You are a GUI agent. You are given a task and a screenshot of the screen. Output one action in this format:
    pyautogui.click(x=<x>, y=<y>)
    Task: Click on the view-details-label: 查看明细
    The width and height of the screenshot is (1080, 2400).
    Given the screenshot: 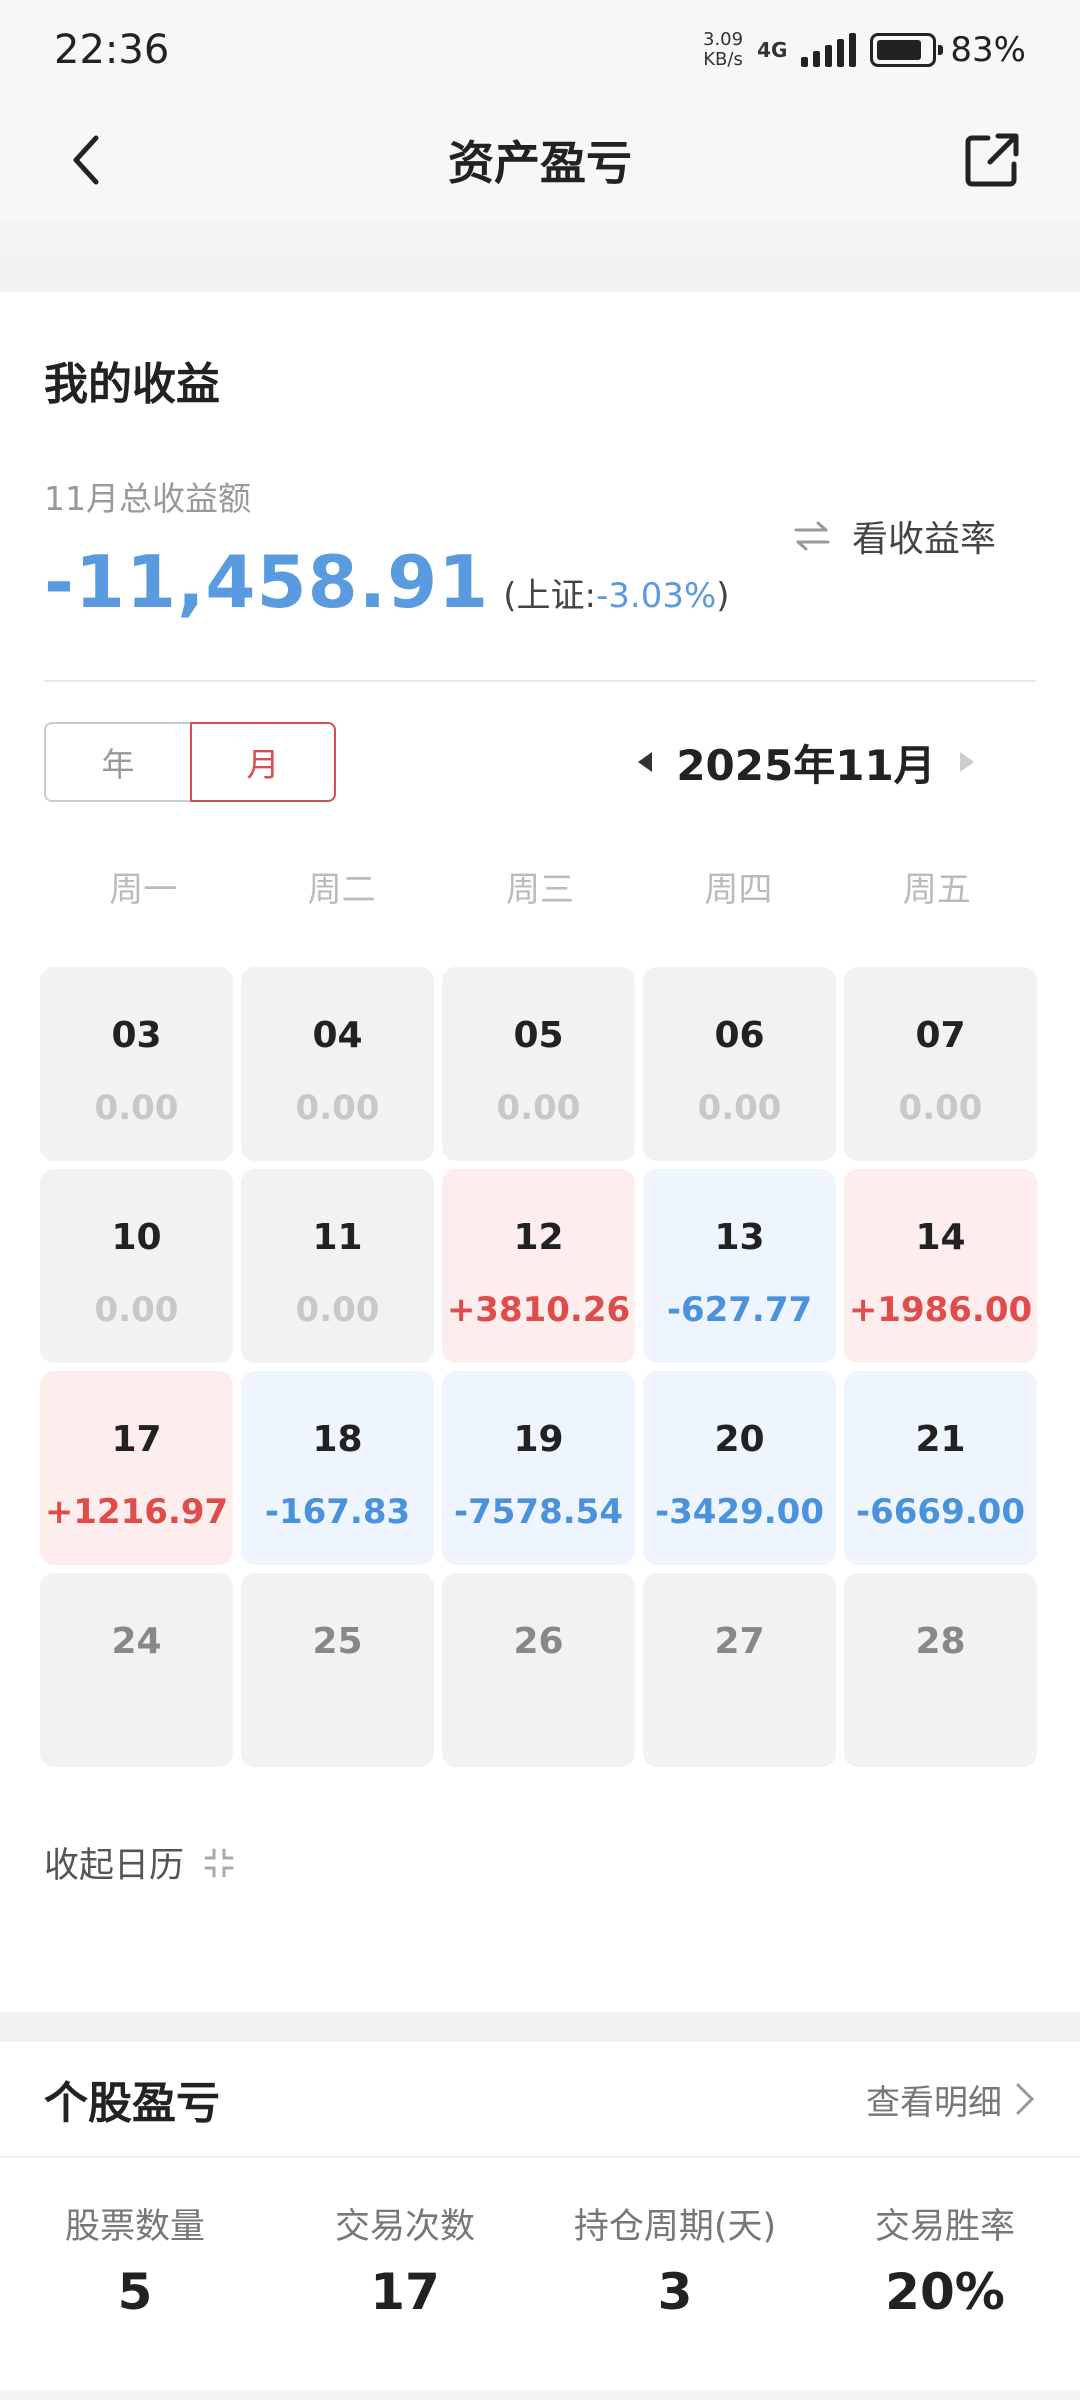 What is the action you would take?
    pyautogui.click(x=934, y=2102)
    